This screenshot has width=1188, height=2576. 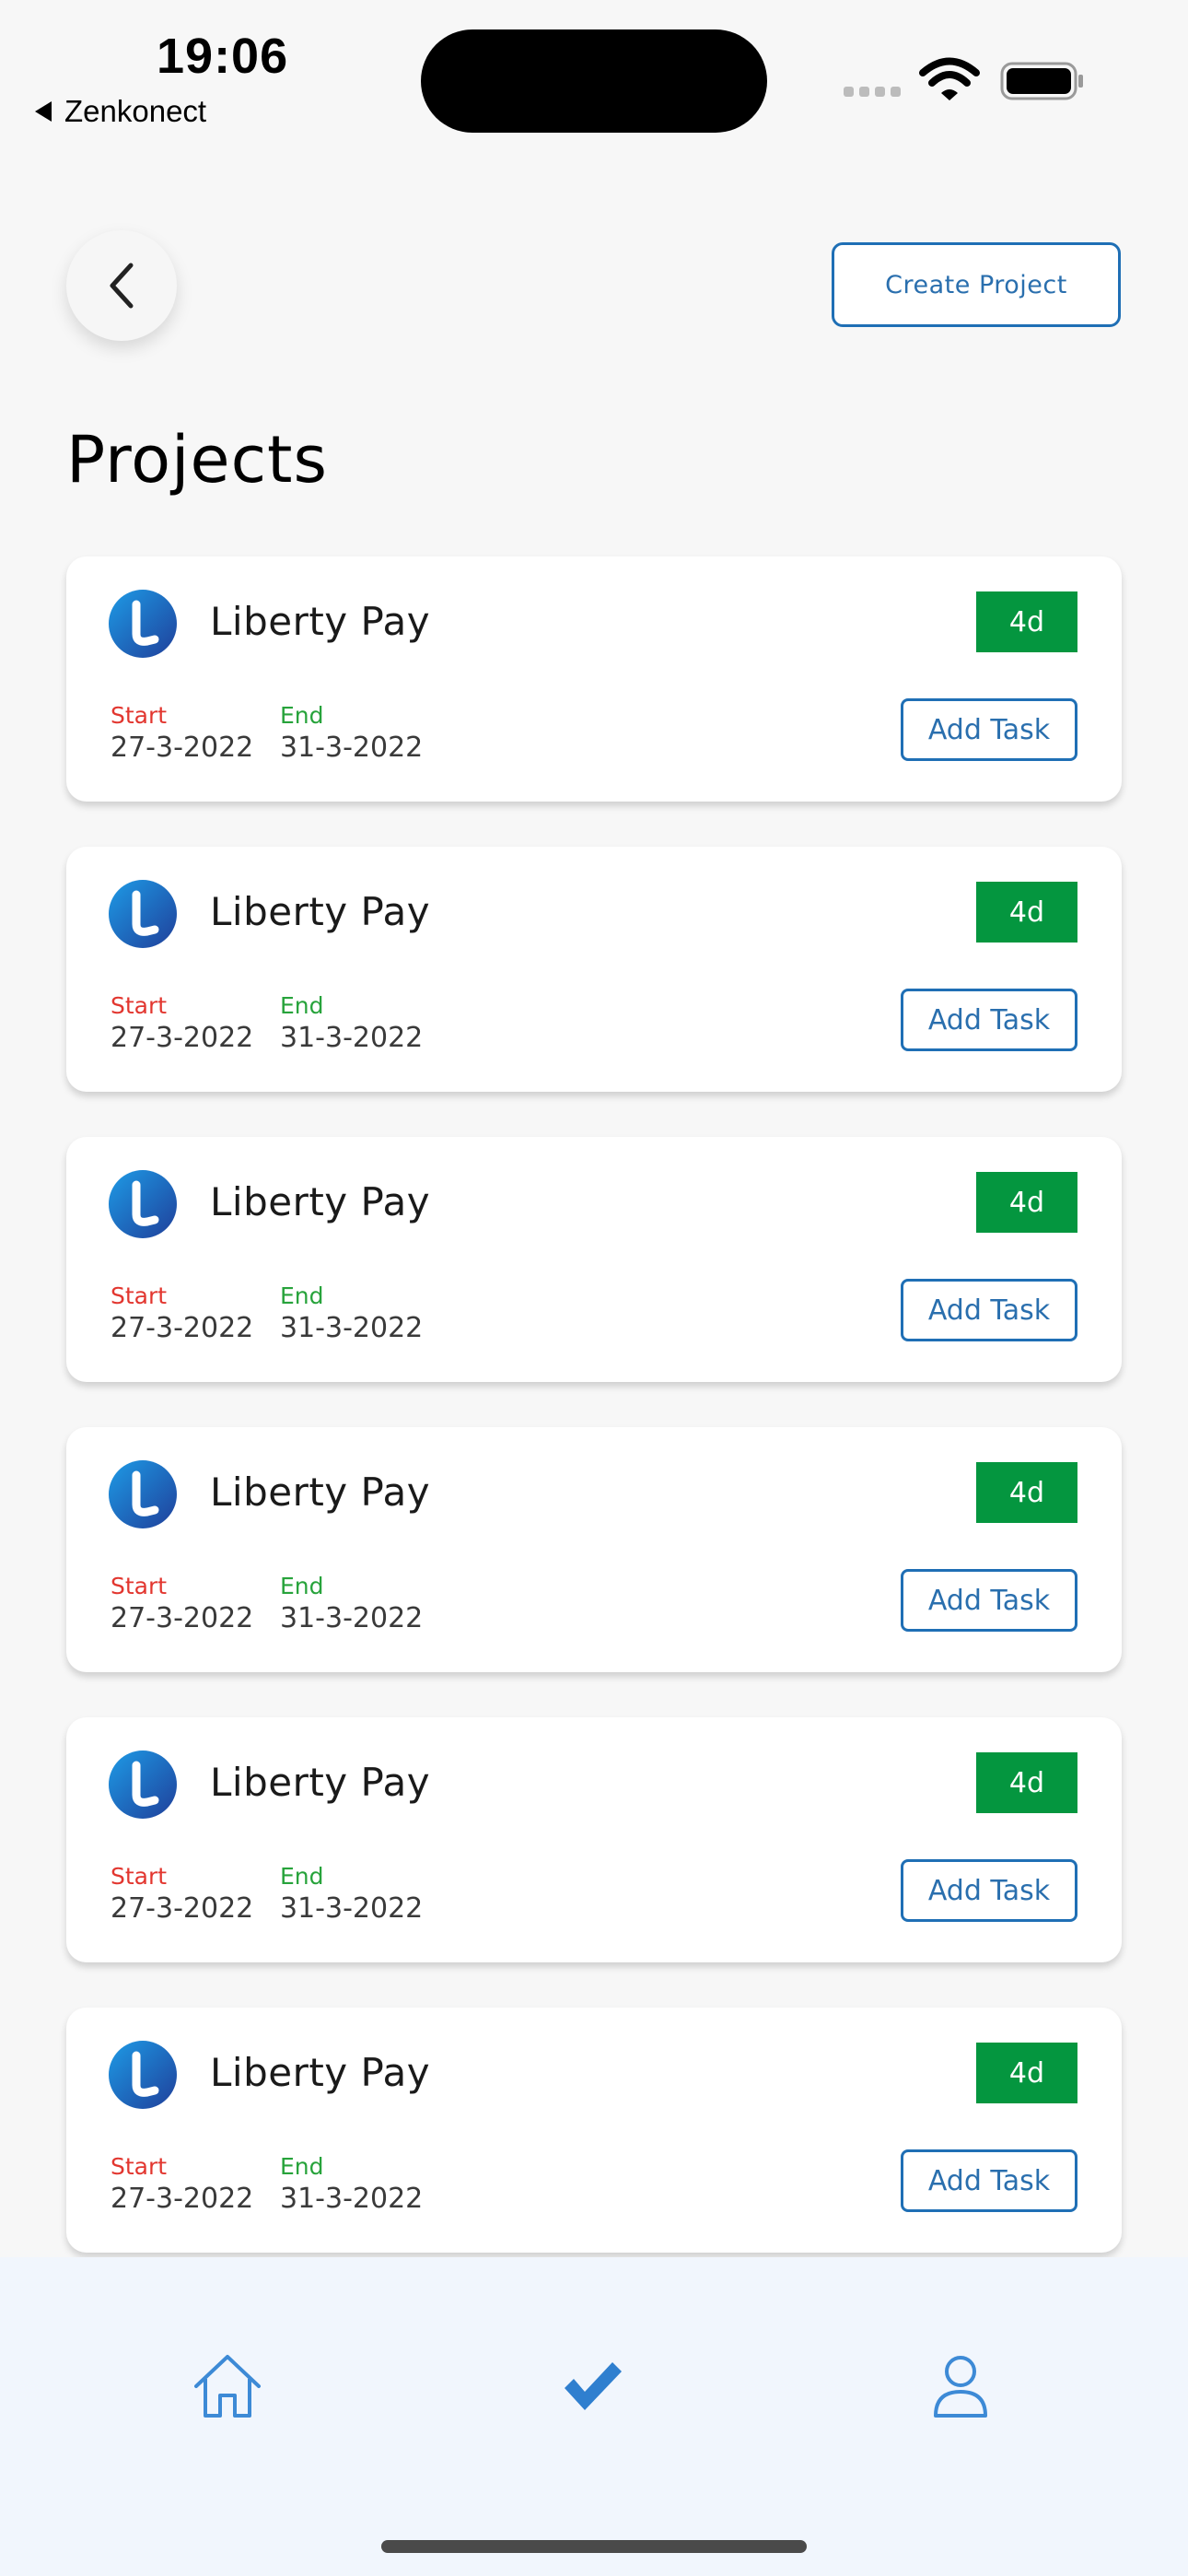 What do you see at coordinates (43, 111) in the screenshot?
I see `back-triangle-icon` at bounding box center [43, 111].